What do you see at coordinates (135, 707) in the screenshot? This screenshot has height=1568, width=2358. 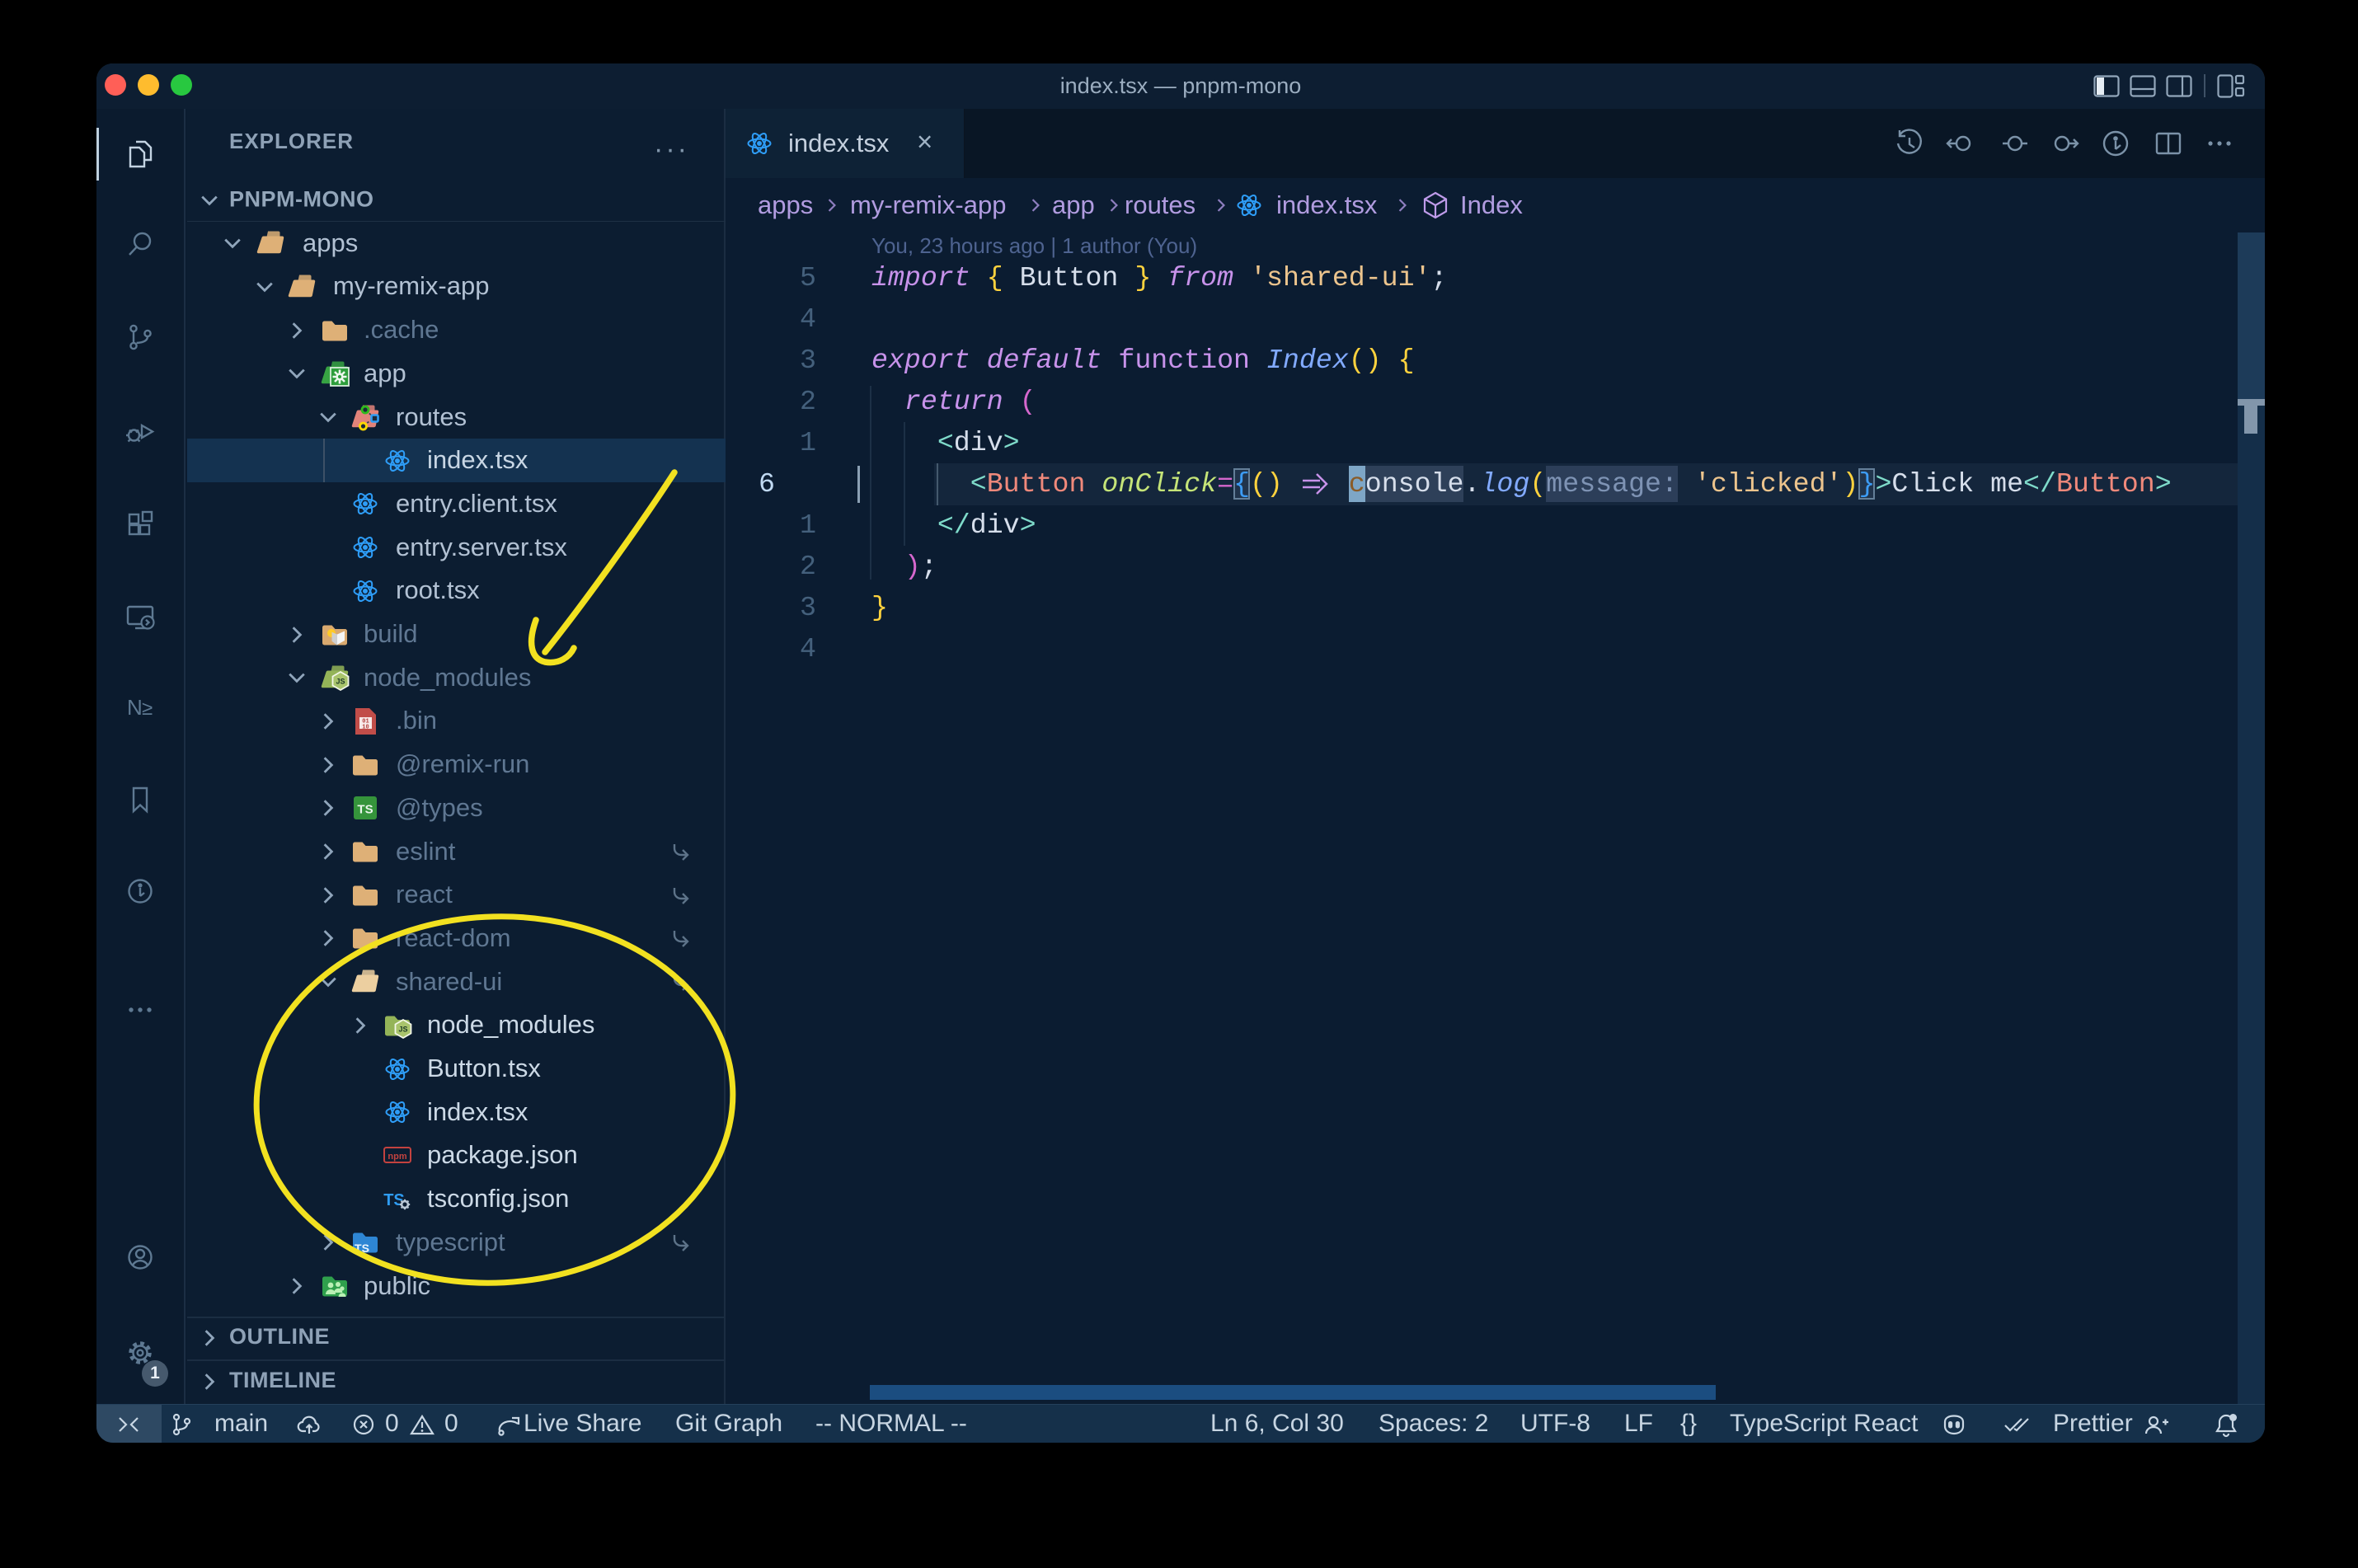 I see `svg-text: N` at bounding box center [135, 707].